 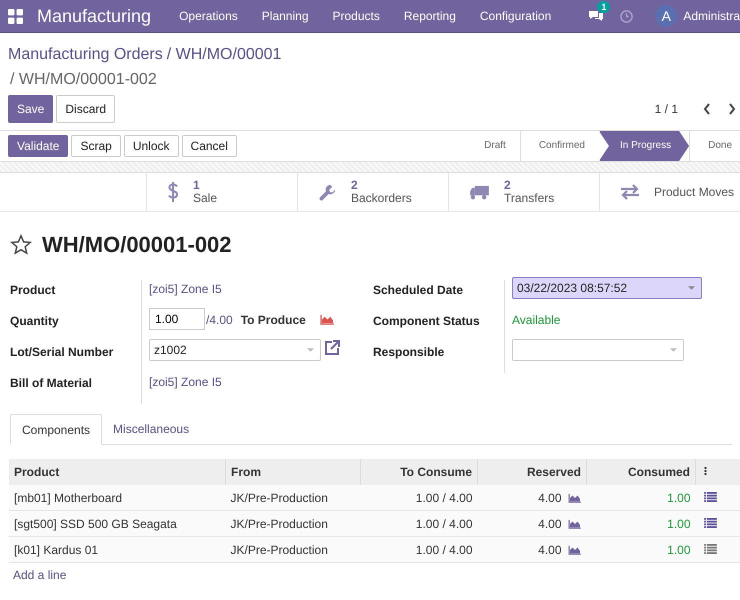 What do you see at coordinates (151, 429) in the screenshot?
I see `tab: Miscellaneous` at bounding box center [151, 429].